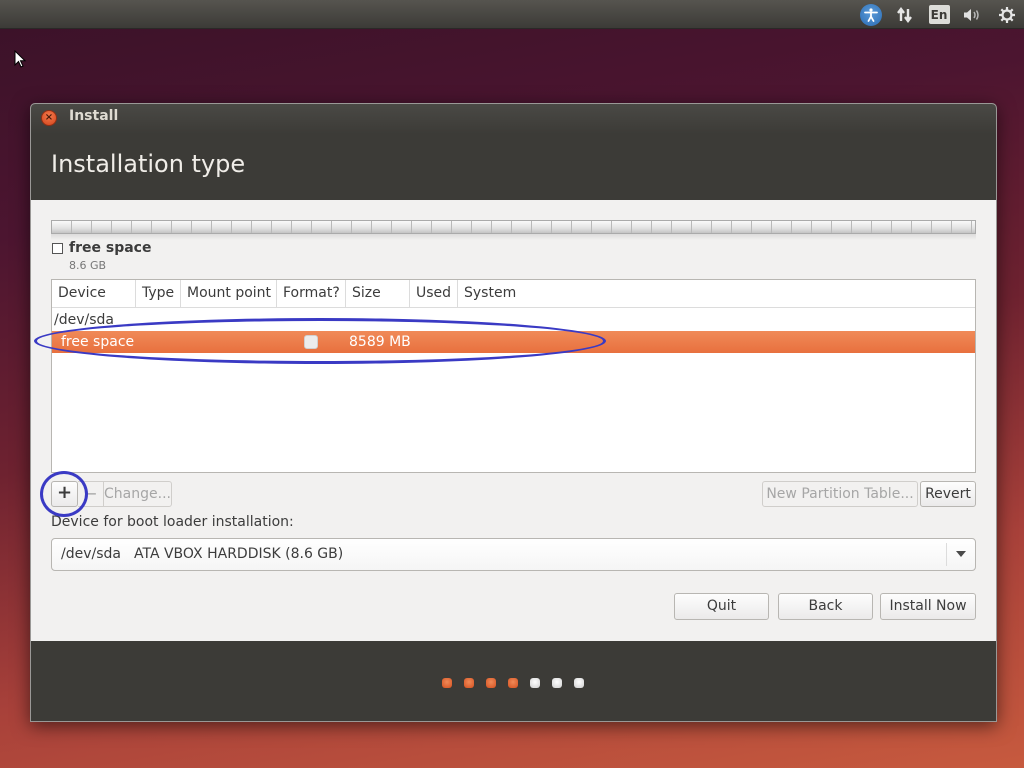 This screenshot has height=768, width=1024. I want to click on row-device: free space, so click(98, 342).